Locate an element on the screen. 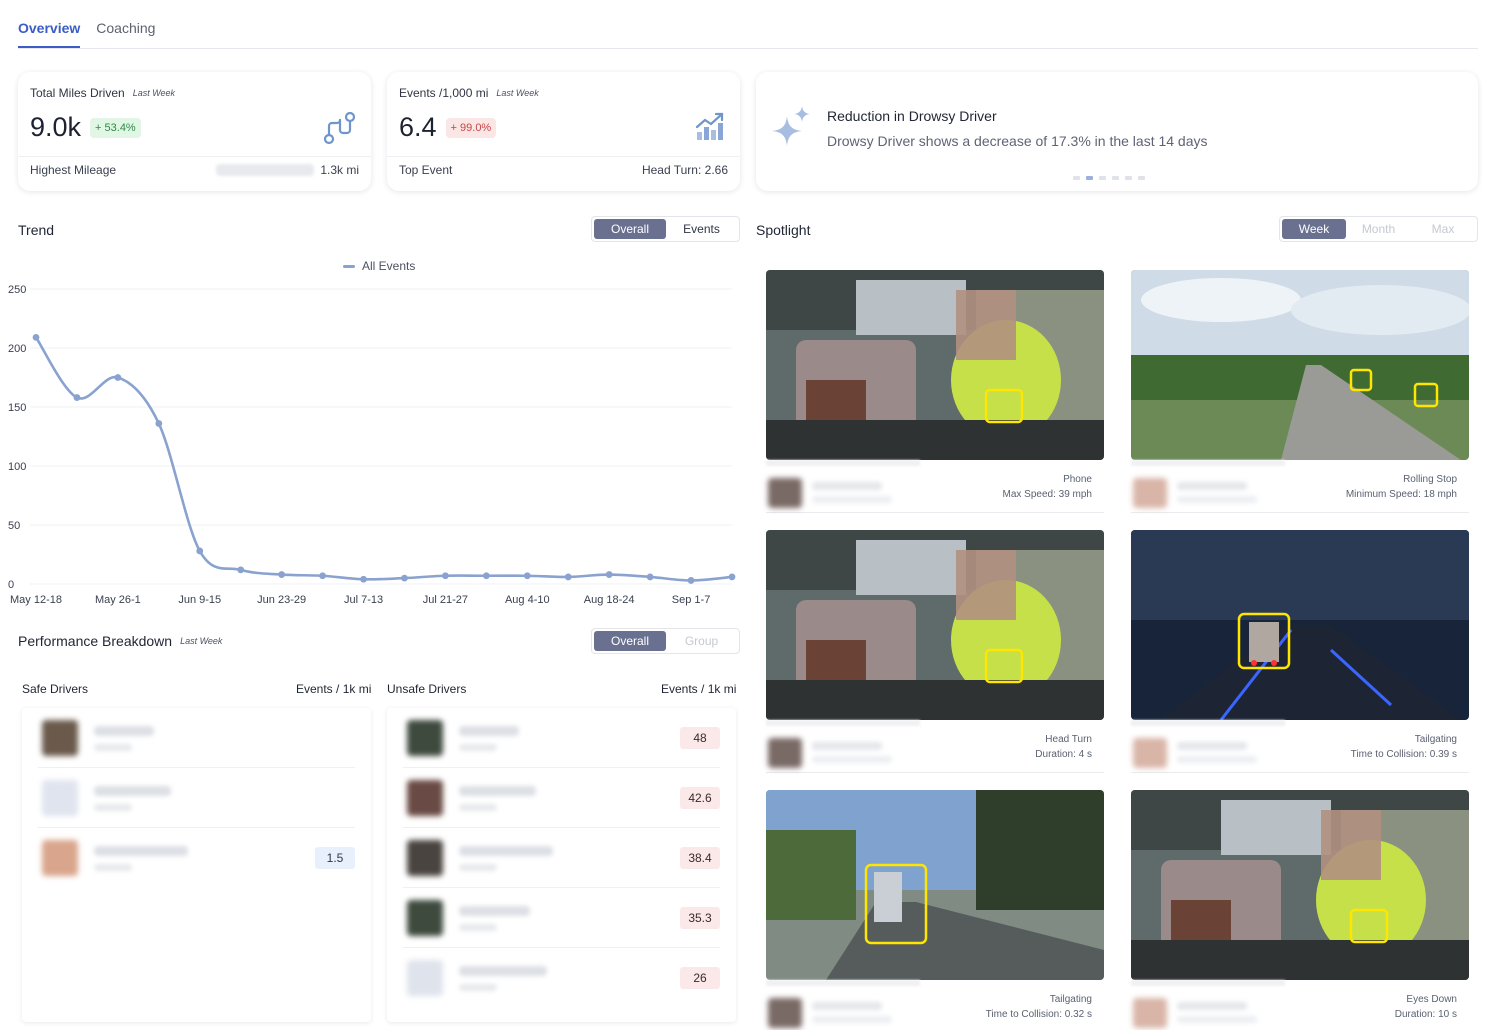  range-week: Week is located at coordinates (1314, 229).